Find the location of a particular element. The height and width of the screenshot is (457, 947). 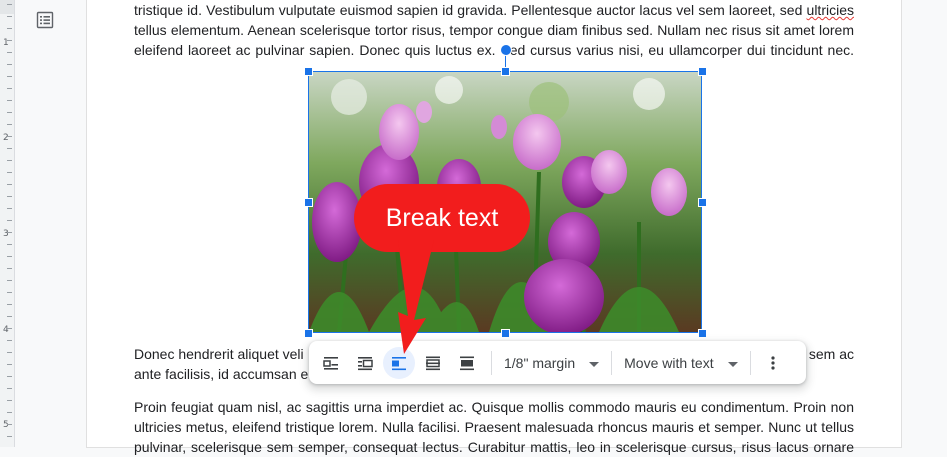

inline-icon is located at coordinates (330, 363).